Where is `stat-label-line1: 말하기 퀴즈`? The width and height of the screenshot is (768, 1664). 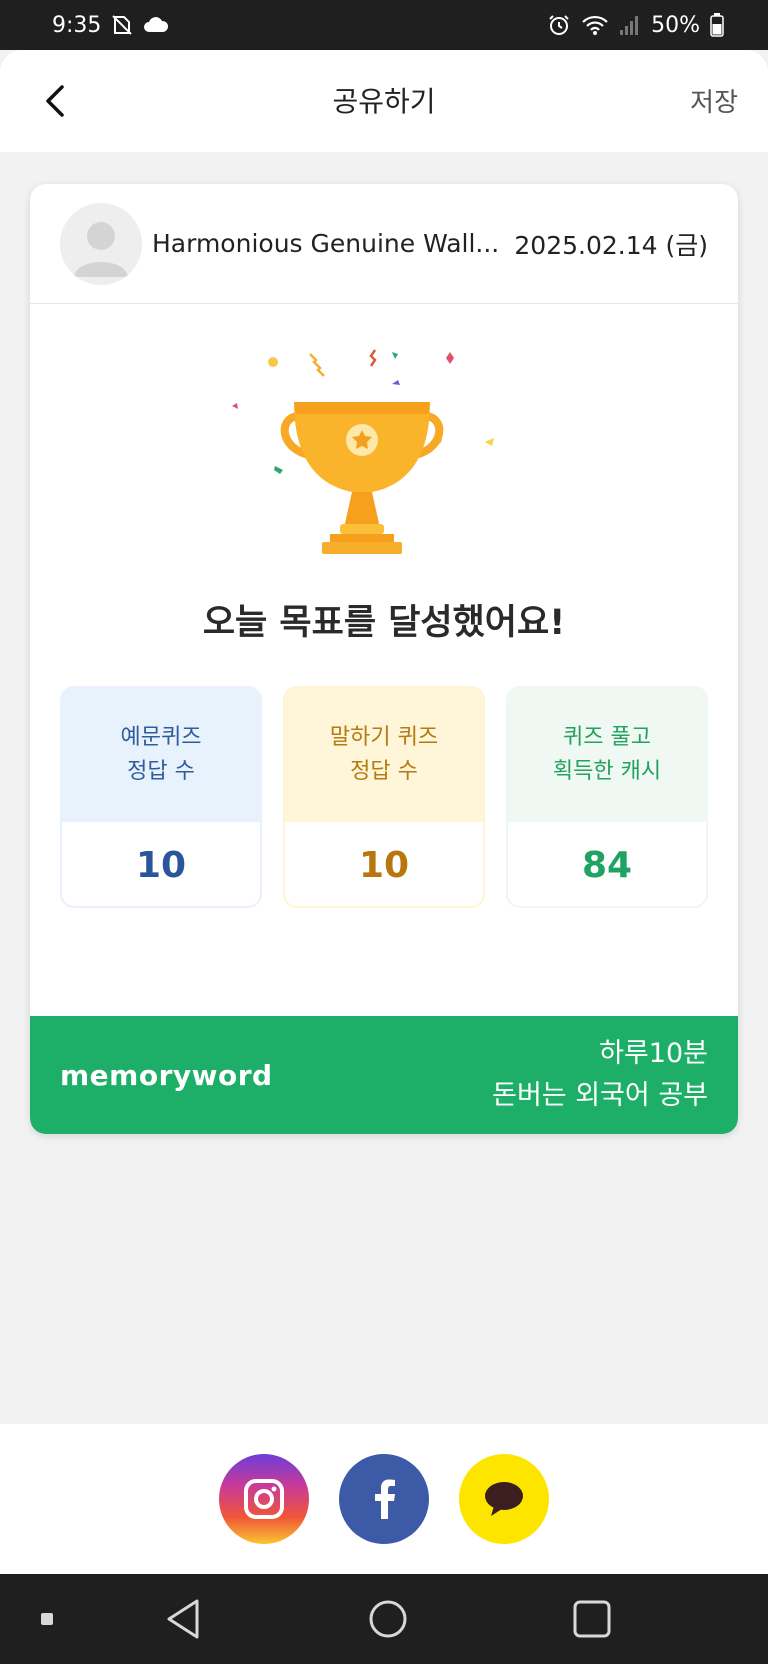 stat-label-line1: 말하기 퀴즈 is located at coordinates (384, 737).